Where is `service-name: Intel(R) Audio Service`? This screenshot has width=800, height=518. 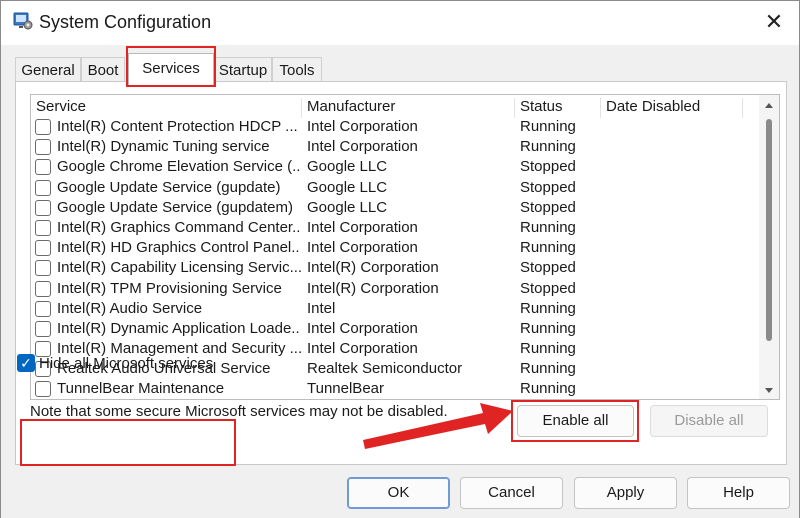
service-name: Intel(R) Audio Service is located at coordinates (130, 308).